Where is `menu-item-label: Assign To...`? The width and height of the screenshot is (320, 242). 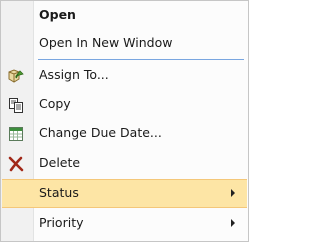
menu-item-label: Assign To... is located at coordinates (74, 74).